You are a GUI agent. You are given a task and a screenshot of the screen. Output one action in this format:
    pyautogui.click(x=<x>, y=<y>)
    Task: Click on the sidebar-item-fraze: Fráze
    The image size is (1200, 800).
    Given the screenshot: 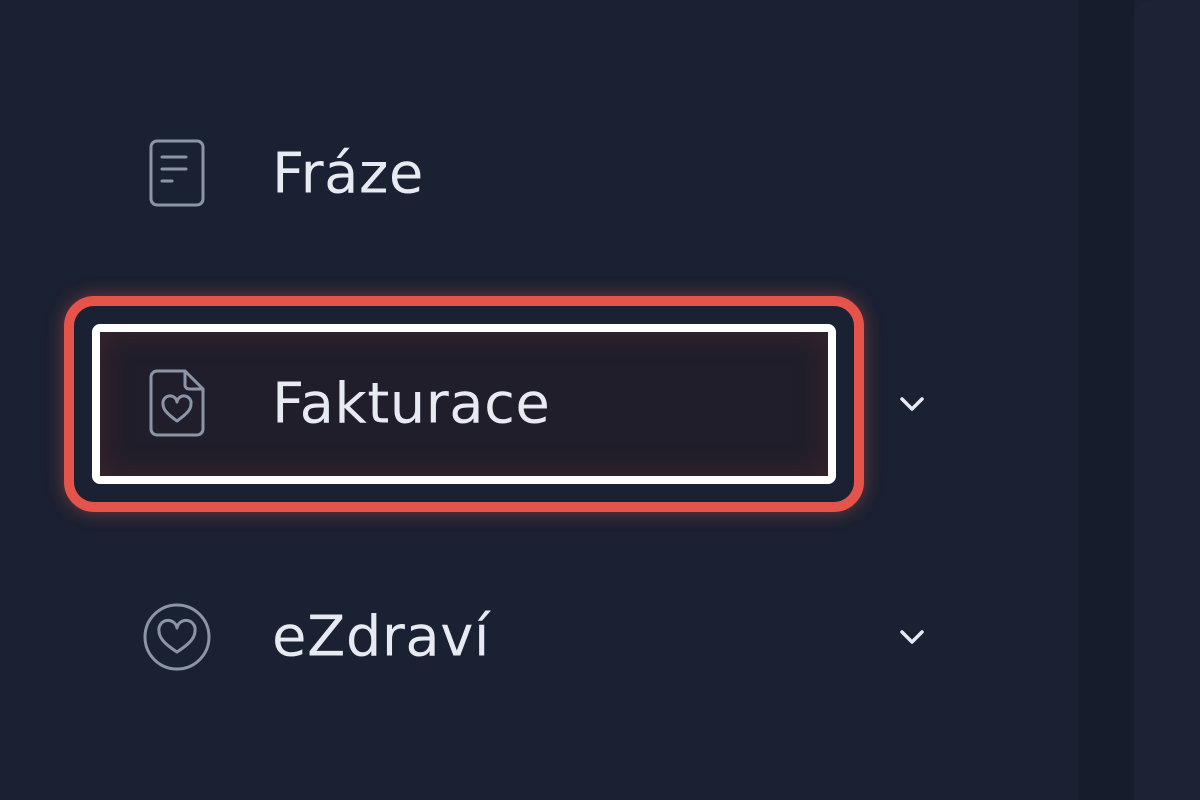 What is the action you would take?
    pyautogui.click(x=464, y=174)
    